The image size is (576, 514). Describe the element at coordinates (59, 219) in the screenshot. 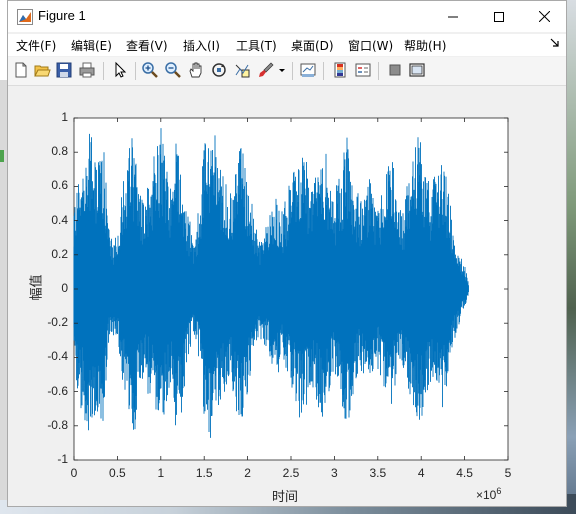

I see `y-tick-label: 0.4` at that location.